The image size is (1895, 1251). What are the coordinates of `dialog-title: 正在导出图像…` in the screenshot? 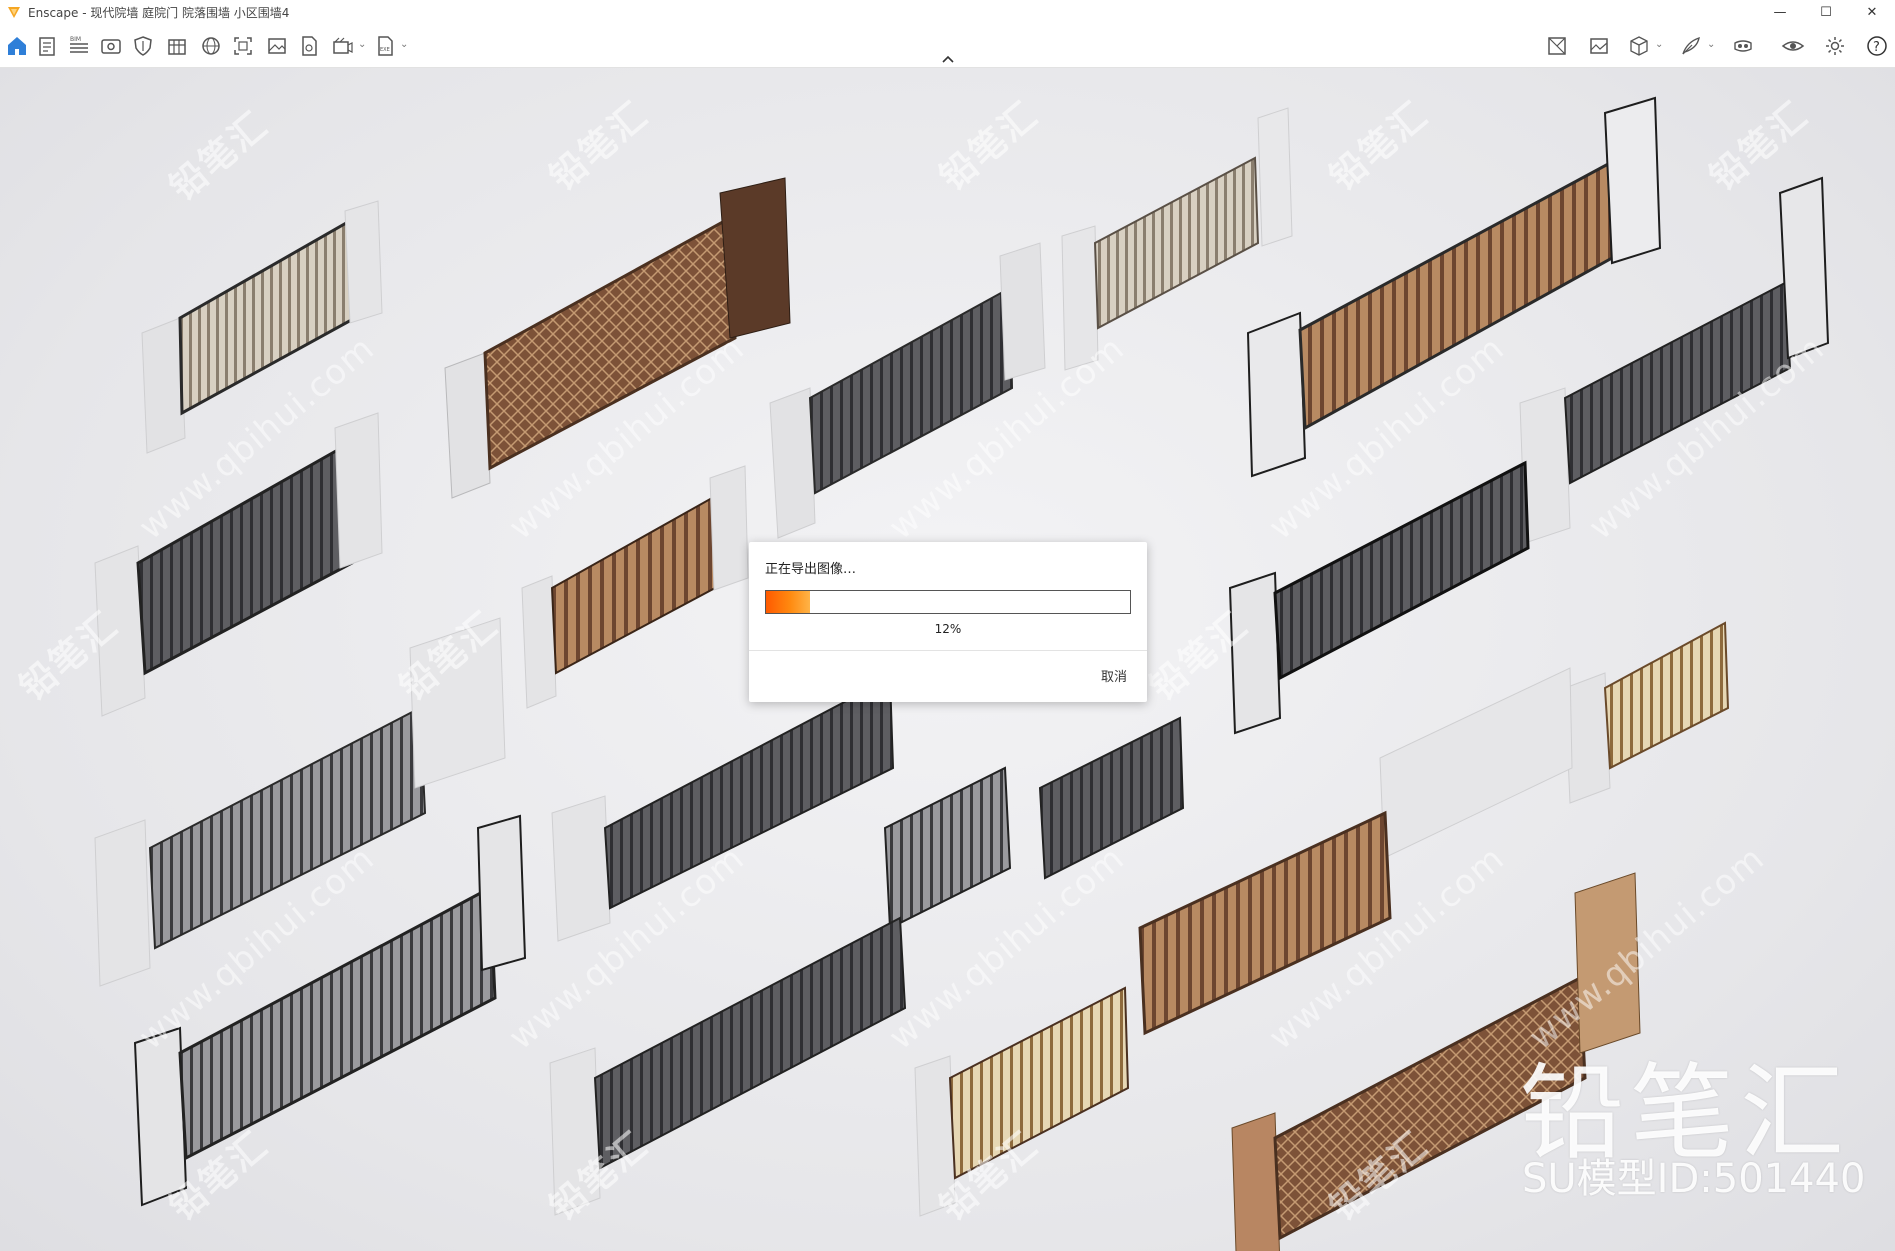 It's located at (811, 569).